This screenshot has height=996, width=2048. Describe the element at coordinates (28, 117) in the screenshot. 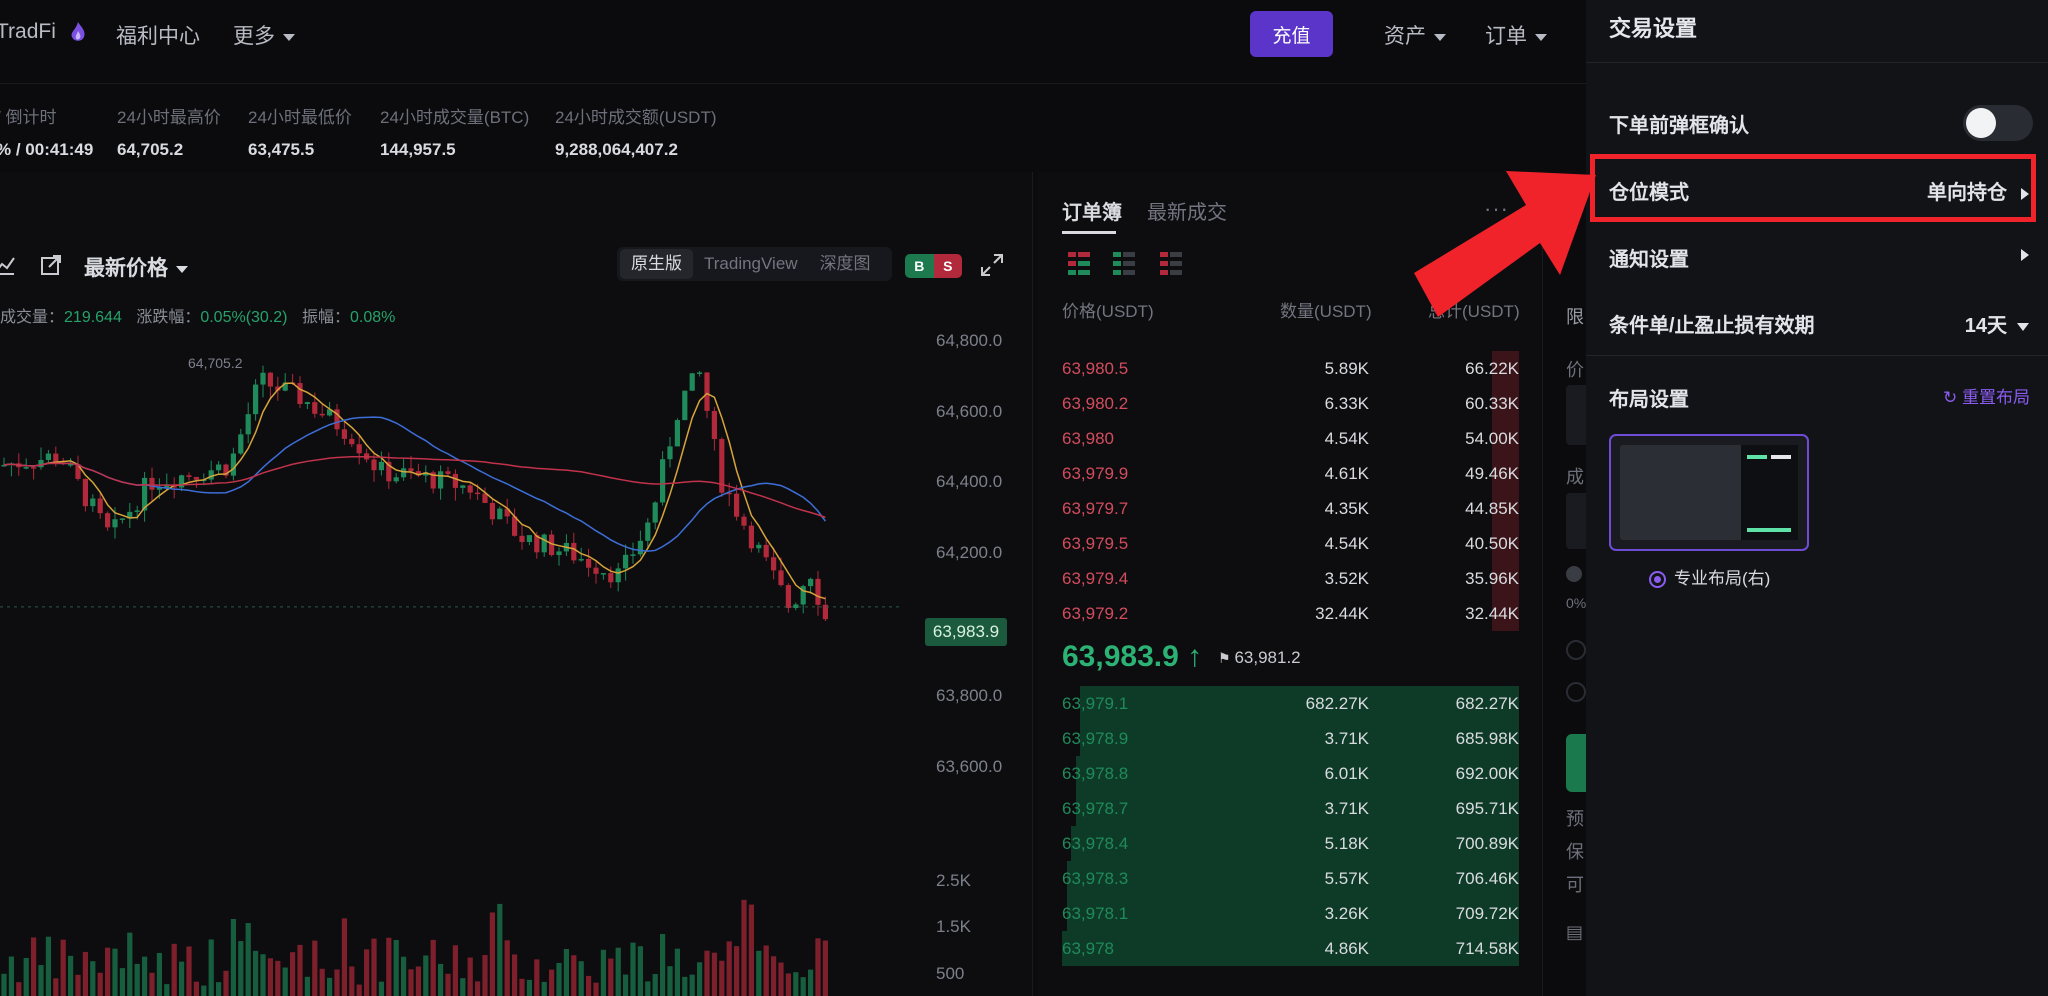

I see `stat-label: / 倒计时` at that location.